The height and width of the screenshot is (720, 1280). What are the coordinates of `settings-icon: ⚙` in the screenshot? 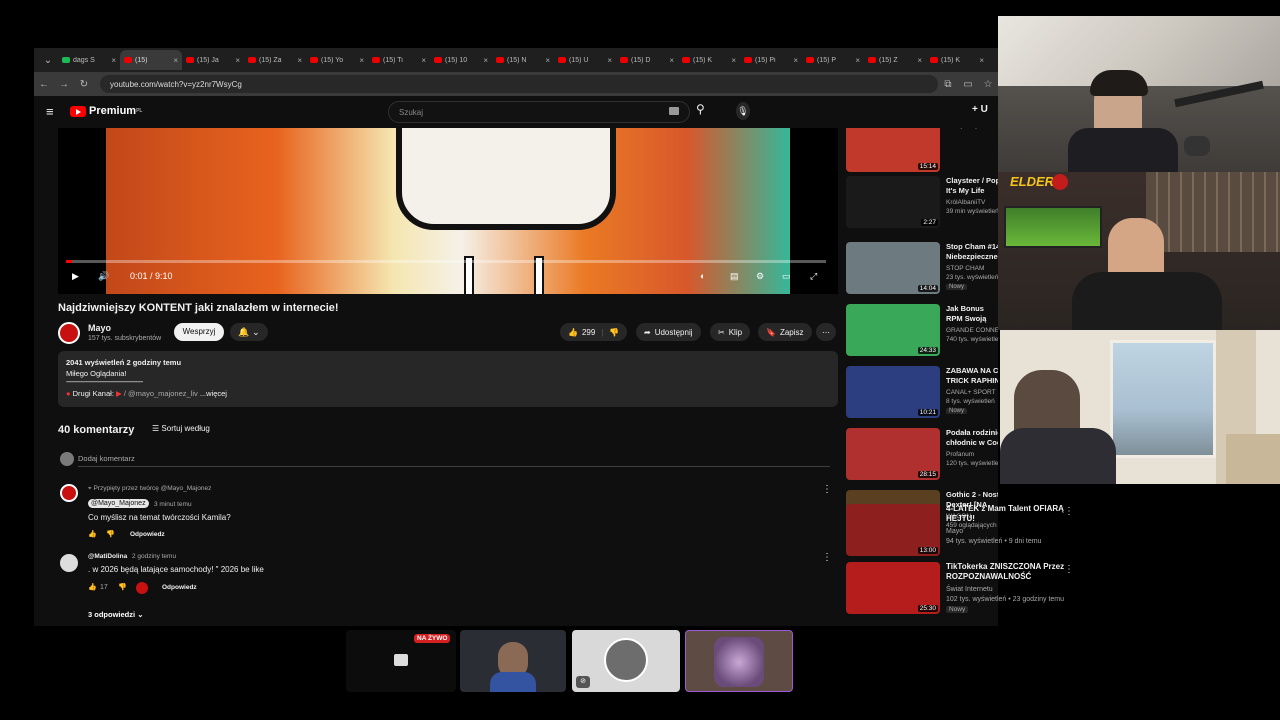 It's located at (760, 276).